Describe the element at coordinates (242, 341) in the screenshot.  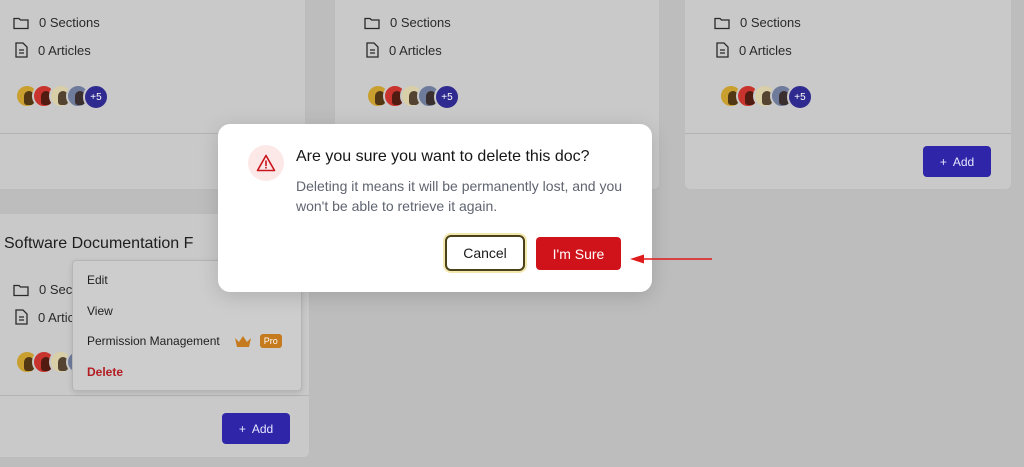
I see `crown-icon` at that location.